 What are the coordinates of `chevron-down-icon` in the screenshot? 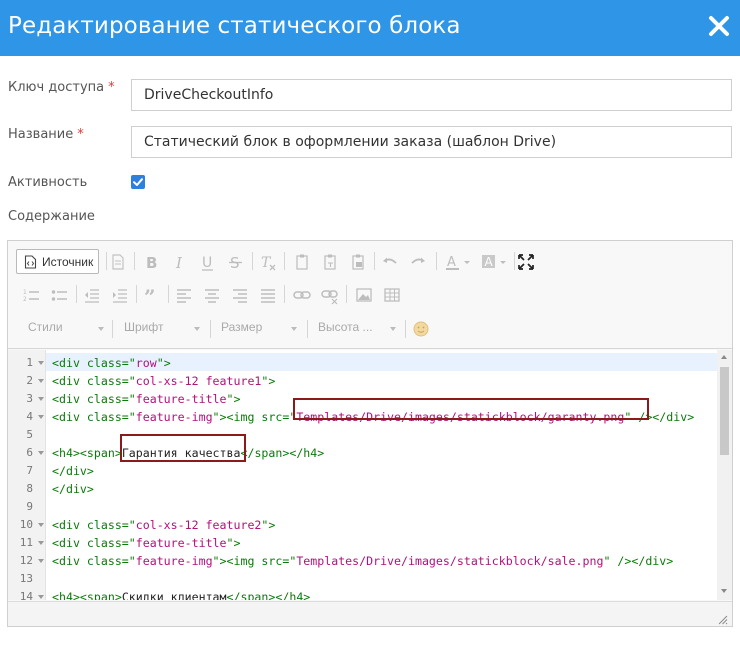 It's located at (294, 329).